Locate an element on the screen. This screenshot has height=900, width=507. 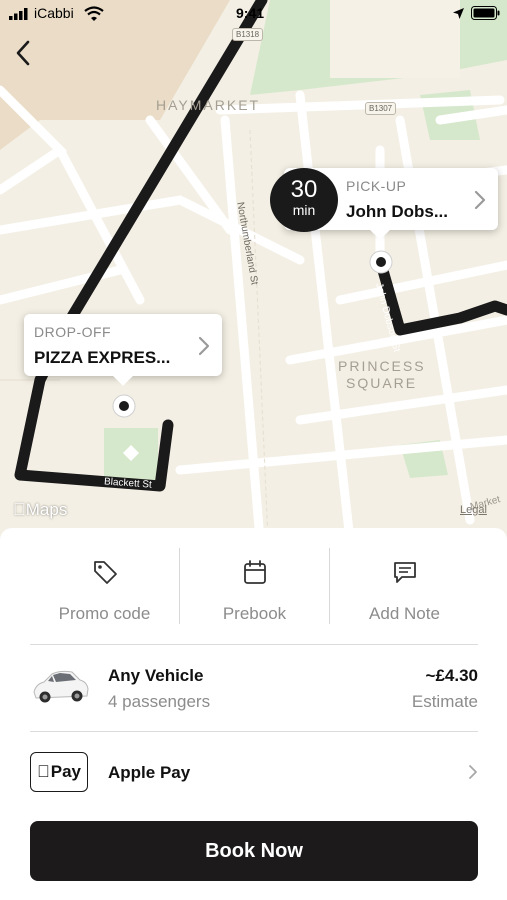
message-icon is located at coordinates (404, 572).